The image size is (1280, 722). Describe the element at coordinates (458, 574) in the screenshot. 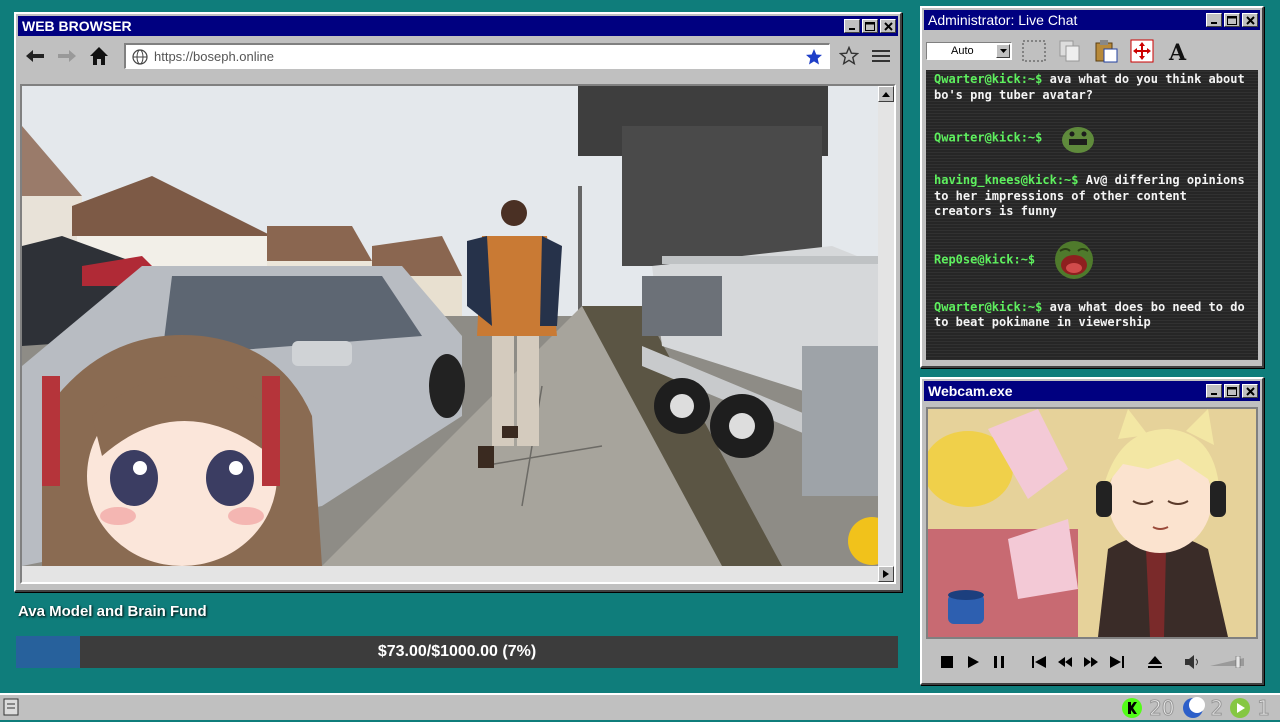

I see `horizontal-scrollbar` at that location.